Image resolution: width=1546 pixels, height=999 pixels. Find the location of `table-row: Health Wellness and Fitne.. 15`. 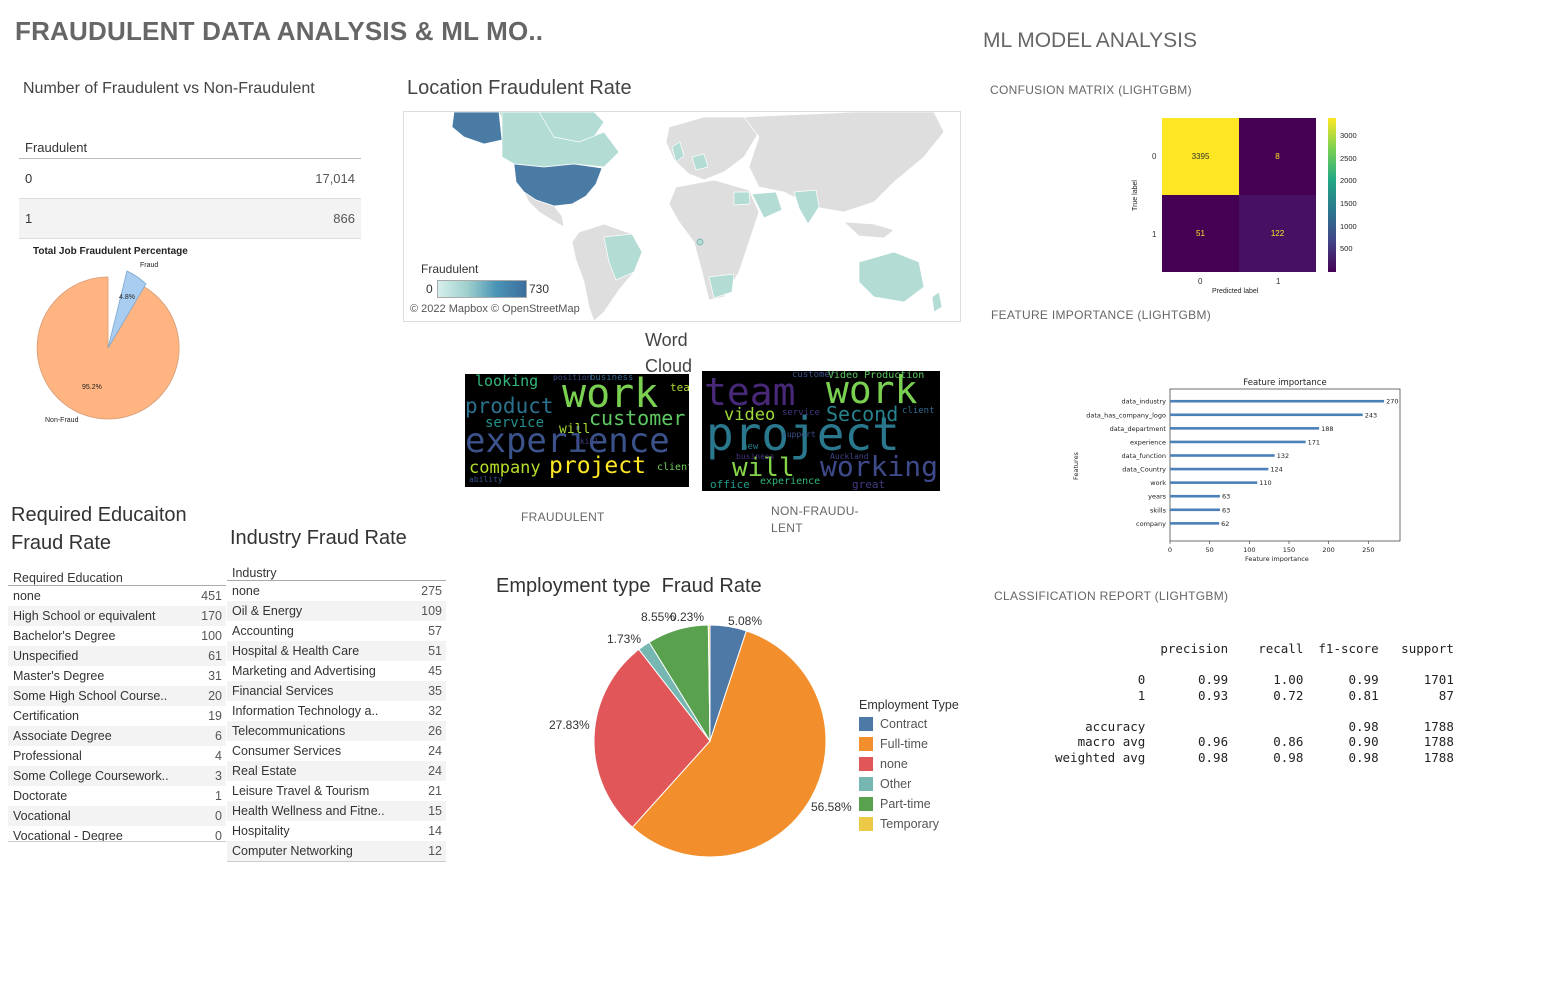

table-row: Health Wellness and Fitne.. 15 is located at coordinates (336, 811).